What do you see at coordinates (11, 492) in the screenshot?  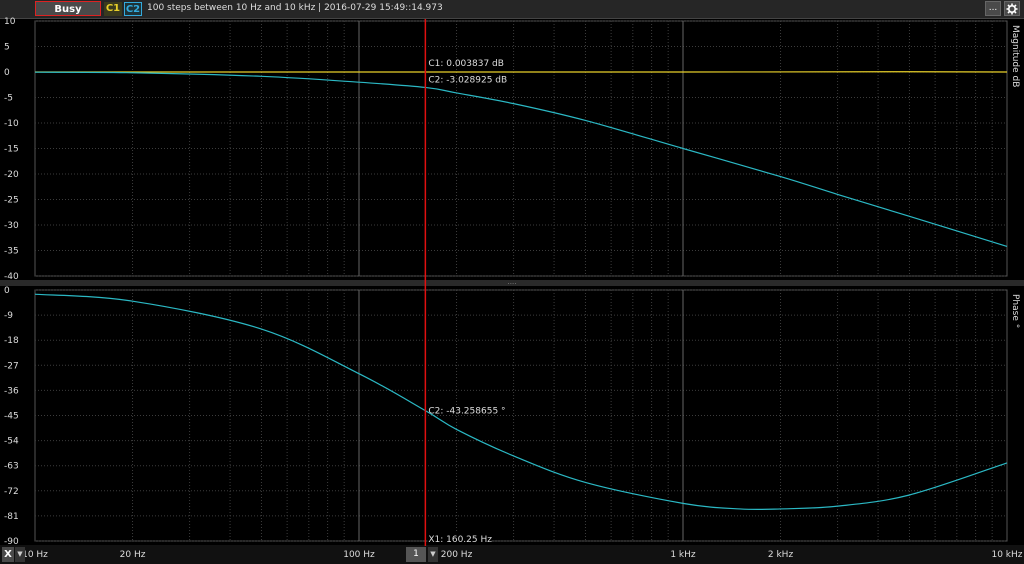 I see `y-tick-label: -72` at bounding box center [11, 492].